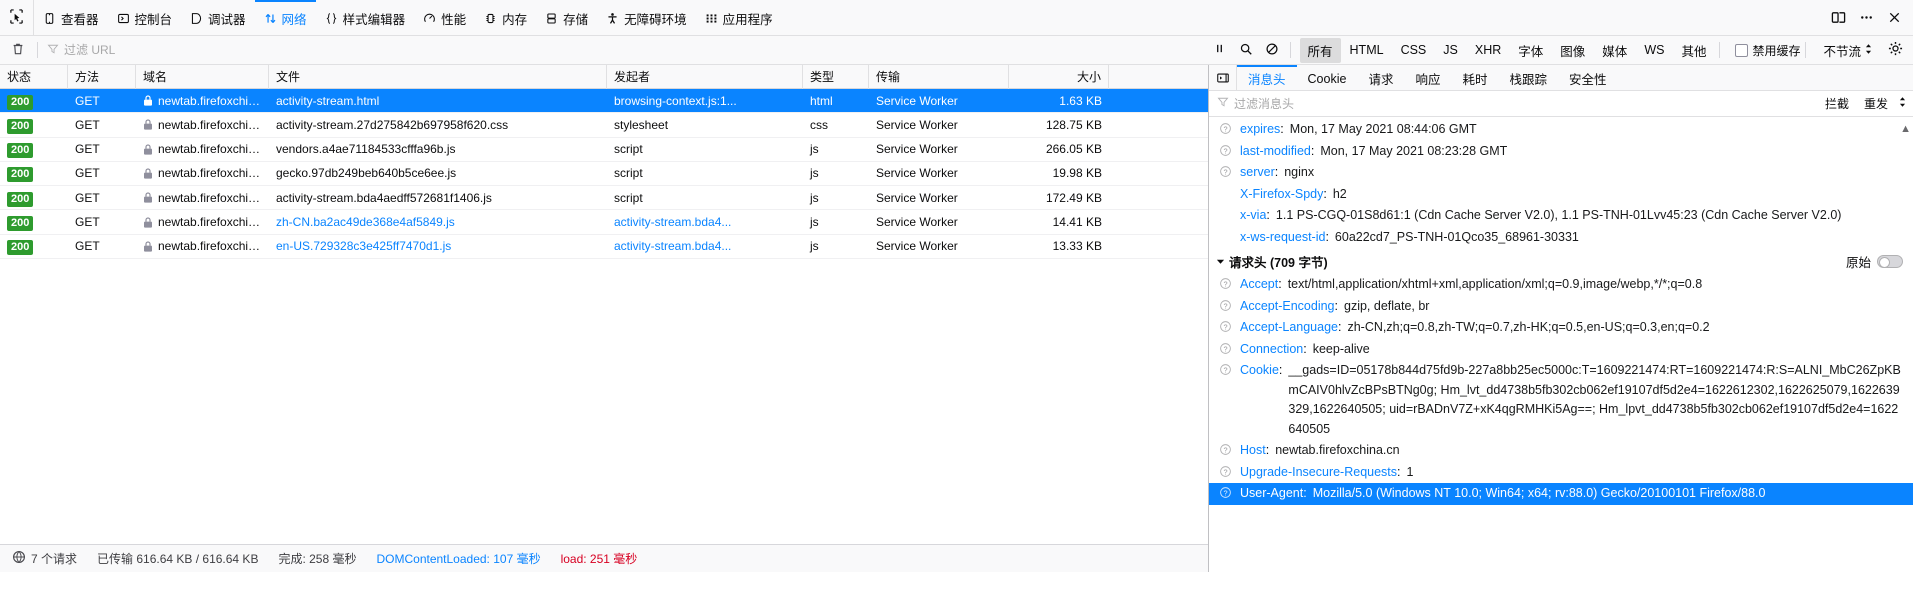 The width and height of the screenshot is (1913, 607). I want to click on tab-headers: 消息头, so click(1267, 77).